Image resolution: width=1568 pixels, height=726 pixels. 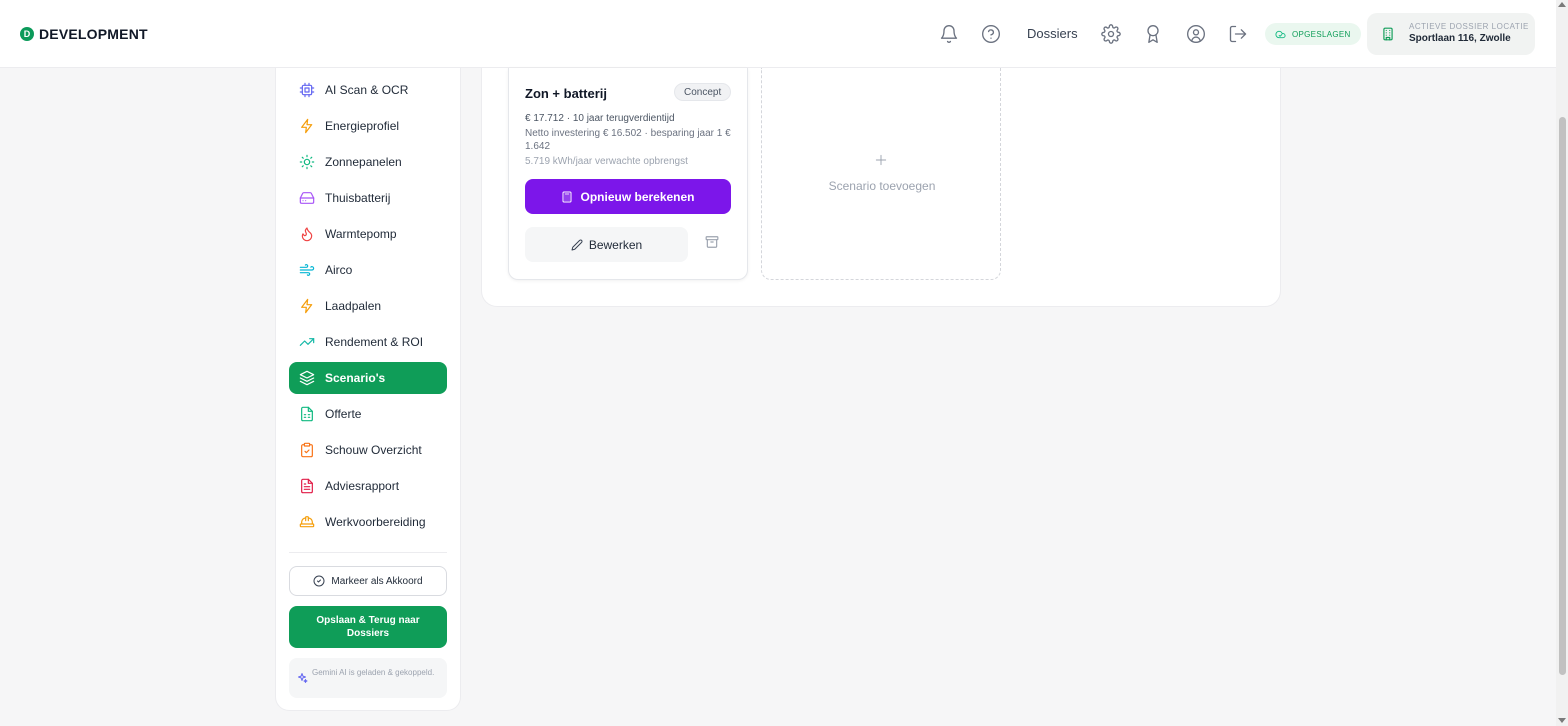 I want to click on scenario-status-badge: Concept, so click(x=703, y=92).